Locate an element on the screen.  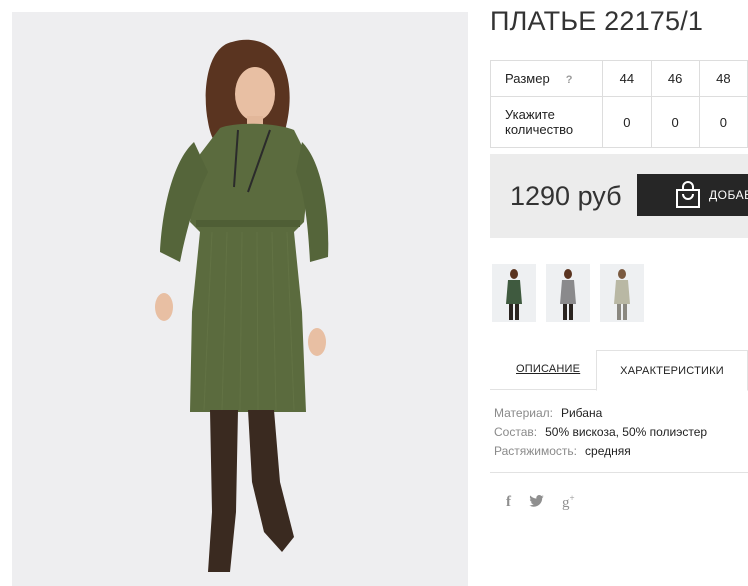
dress-thumbnail-beige-icon is located at coordinates (622, 294).